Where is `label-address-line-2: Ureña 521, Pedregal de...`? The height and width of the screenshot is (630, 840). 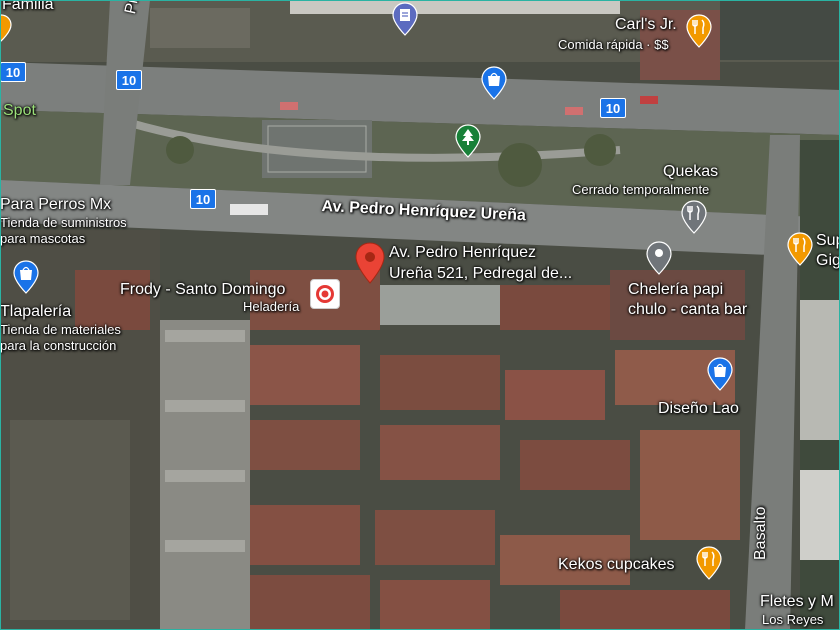 label-address-line-2: Ureña 521, Pedregal de... is located at coordinates (481, 273).